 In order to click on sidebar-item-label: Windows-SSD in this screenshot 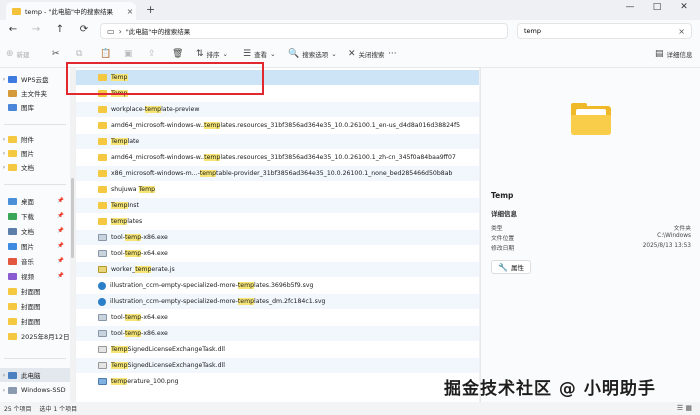, I will do `click(43, 390)`.